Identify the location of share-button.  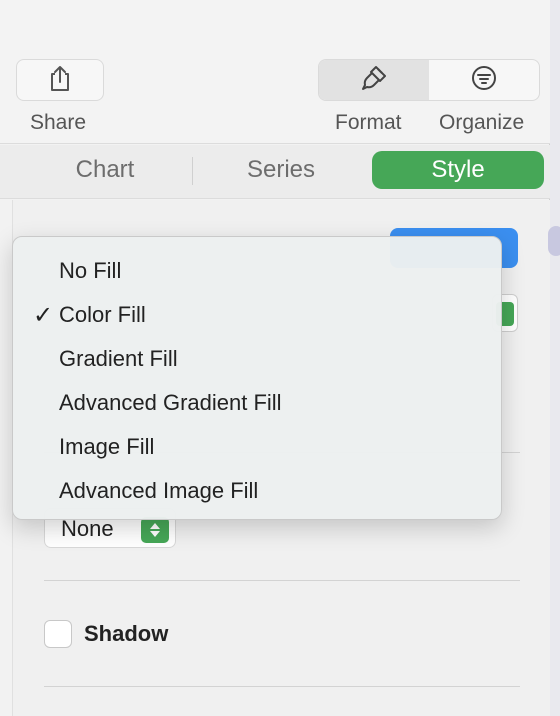
(60, 80).